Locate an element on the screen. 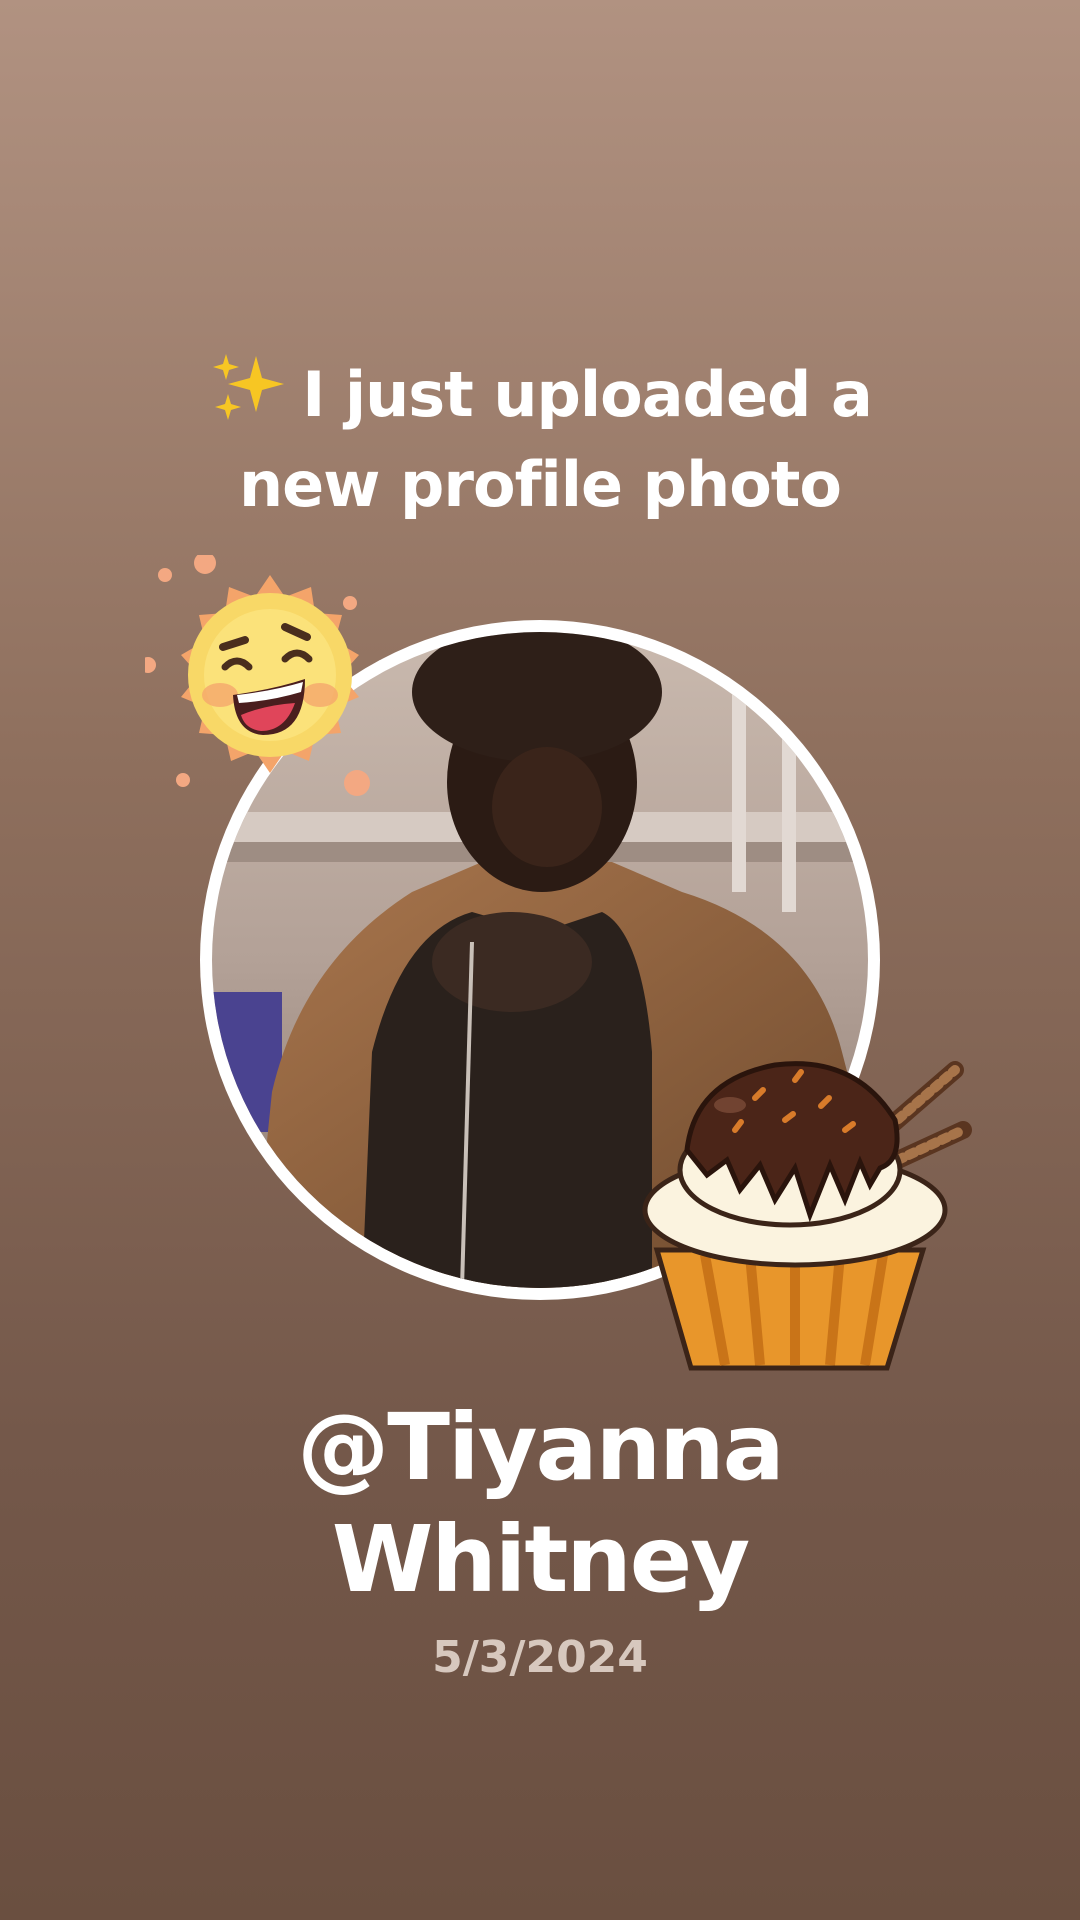 The height and width of the screenshot is (1920, 1080). headline-line-1: I just uploaded a is located at coordinates (540, 395).